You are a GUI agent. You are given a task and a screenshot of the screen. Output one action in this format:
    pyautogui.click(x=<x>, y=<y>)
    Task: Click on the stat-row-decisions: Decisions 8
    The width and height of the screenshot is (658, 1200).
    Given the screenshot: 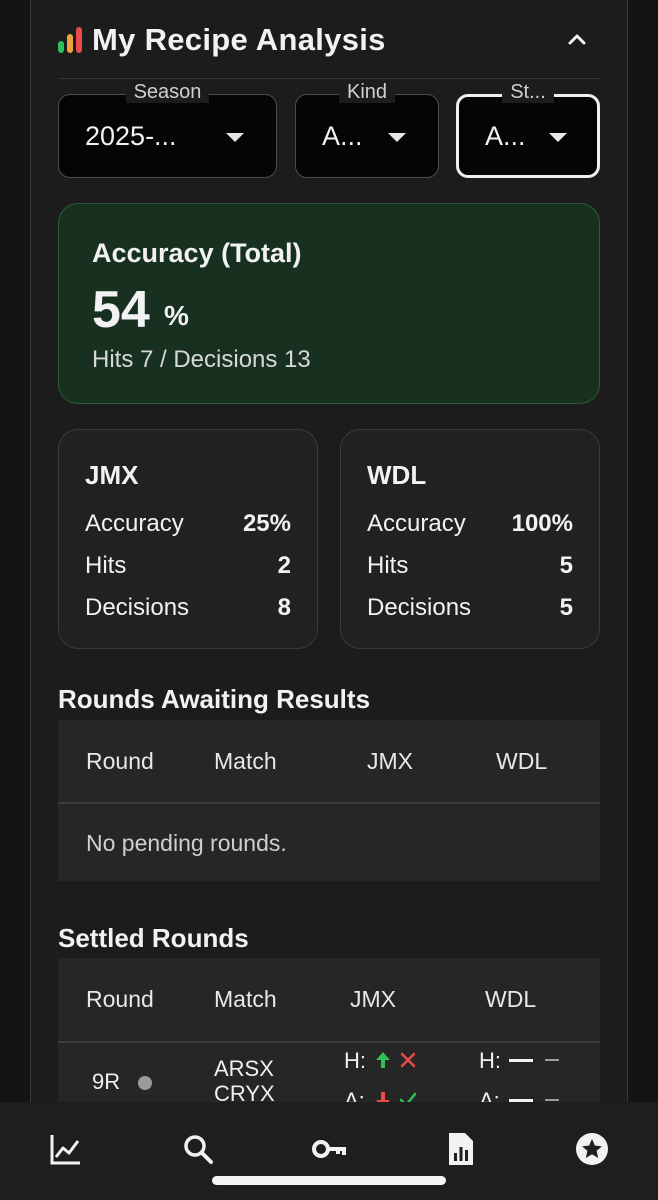 What is the action you would take?
    pyautogui.click(x=188, y=608)
    